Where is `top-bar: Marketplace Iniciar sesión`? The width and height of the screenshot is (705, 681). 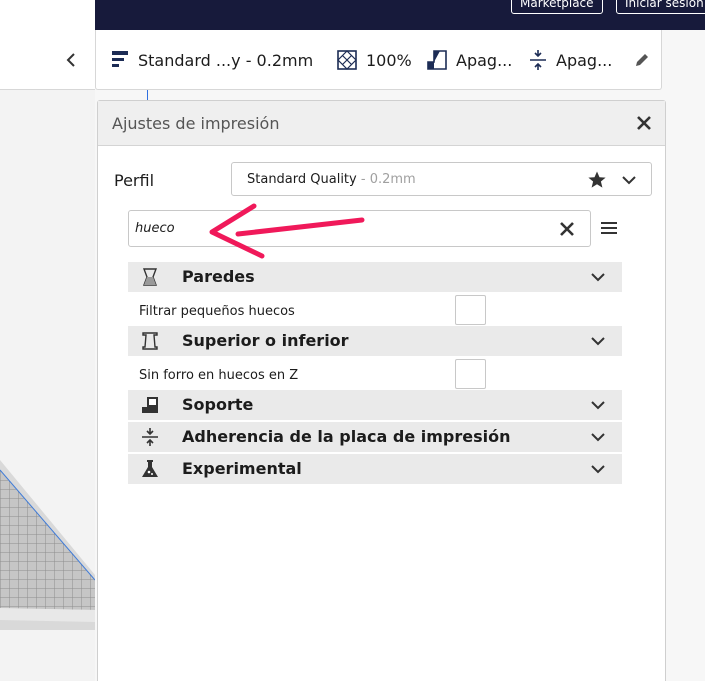
top-bar: Marketplace Iniciar sesión is located at coordinates (352, 15).